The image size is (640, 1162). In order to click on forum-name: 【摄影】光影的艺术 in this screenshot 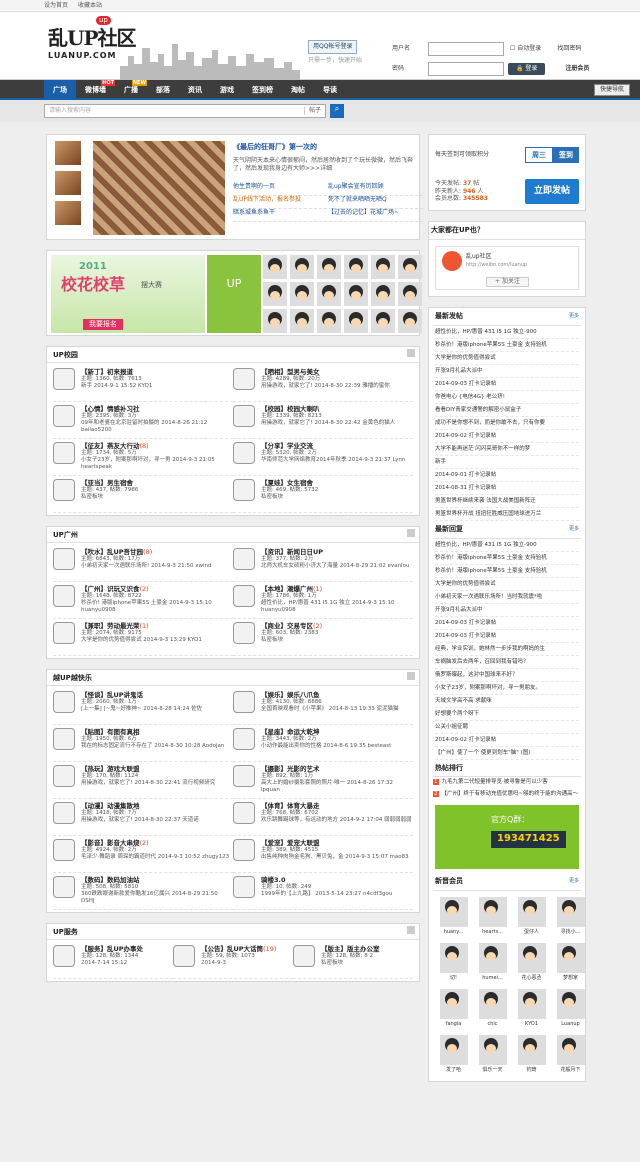, I will do `click(290, 769)`.